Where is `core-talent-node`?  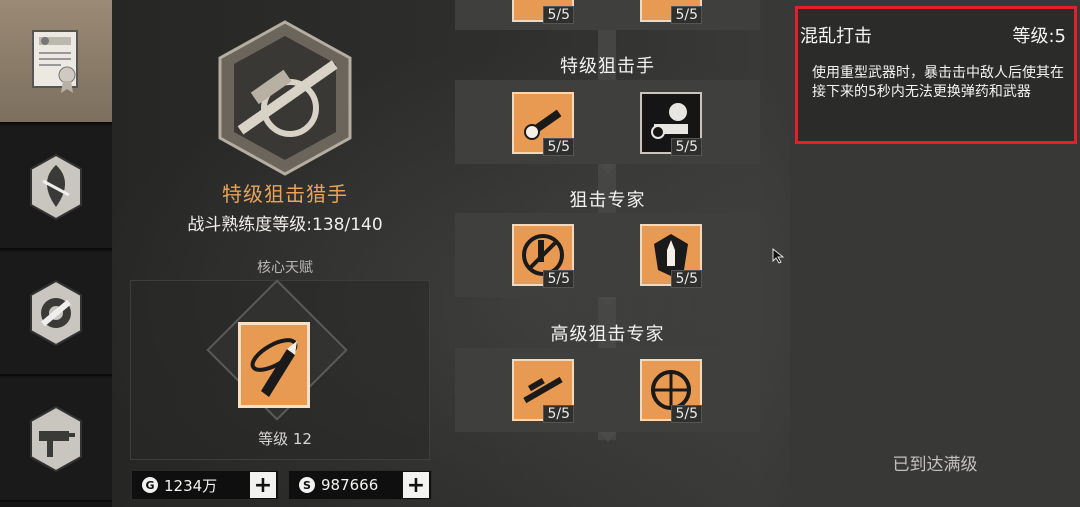 core-talent-node is located at coordinates (274, 365).